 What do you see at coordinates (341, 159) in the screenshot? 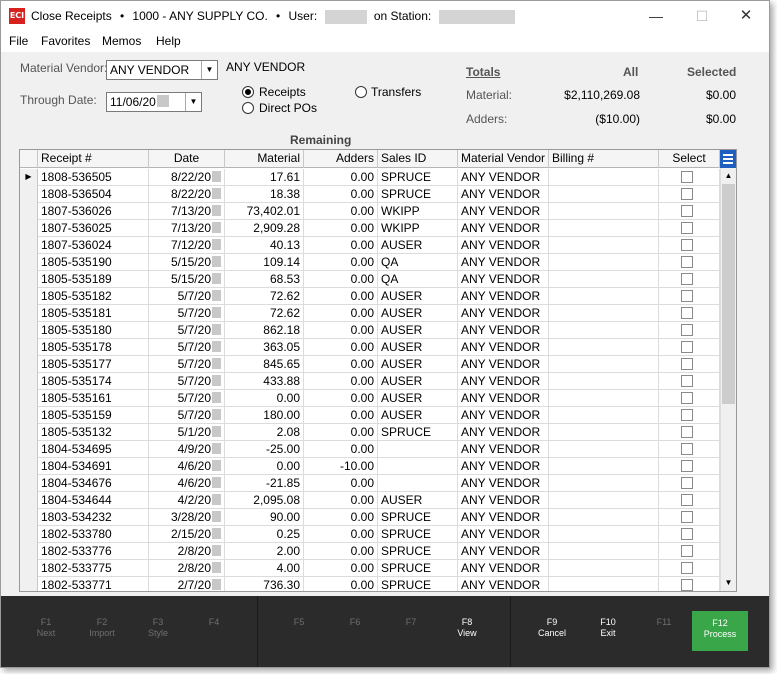
I see `column-header-adders: Adders` at bounding box center [341, 159].